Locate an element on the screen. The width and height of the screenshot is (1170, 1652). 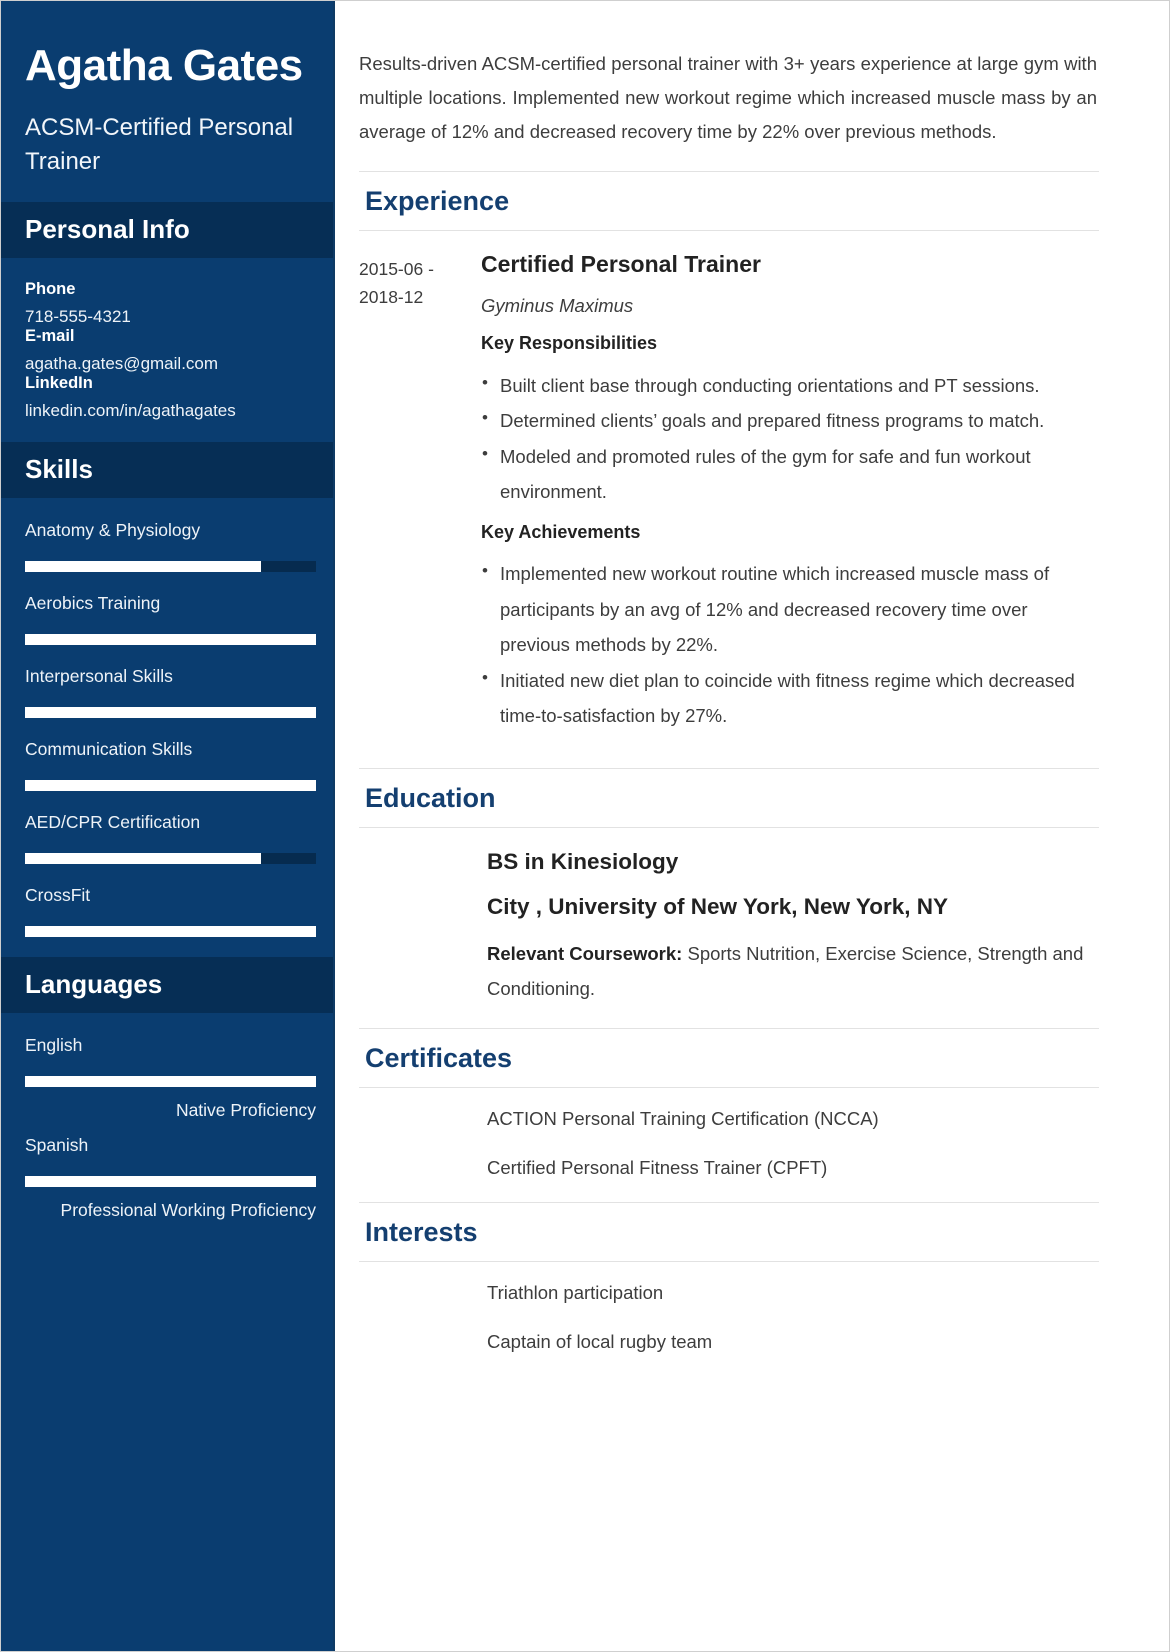
language-proficiency: Native Proficiency is located at coordinates (245, 1110).